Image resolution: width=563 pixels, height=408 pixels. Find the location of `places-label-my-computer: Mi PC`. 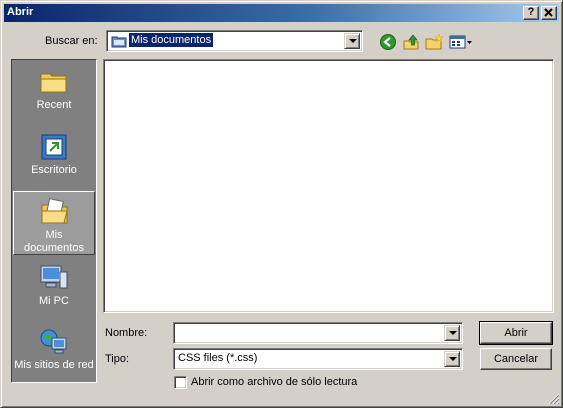

places-label-my-computer: Mi PC is located at coordinates (54, 301).